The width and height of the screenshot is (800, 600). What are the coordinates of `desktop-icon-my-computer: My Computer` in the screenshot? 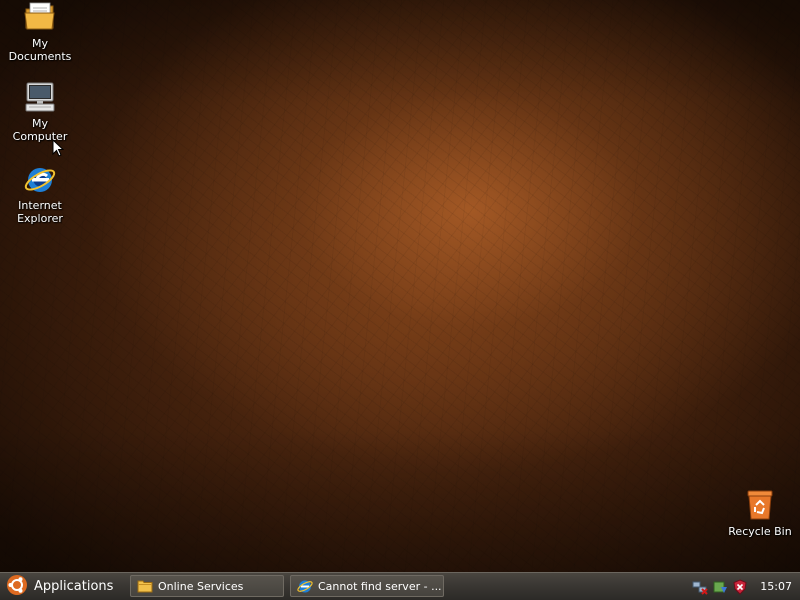 It's located at (40, 111).